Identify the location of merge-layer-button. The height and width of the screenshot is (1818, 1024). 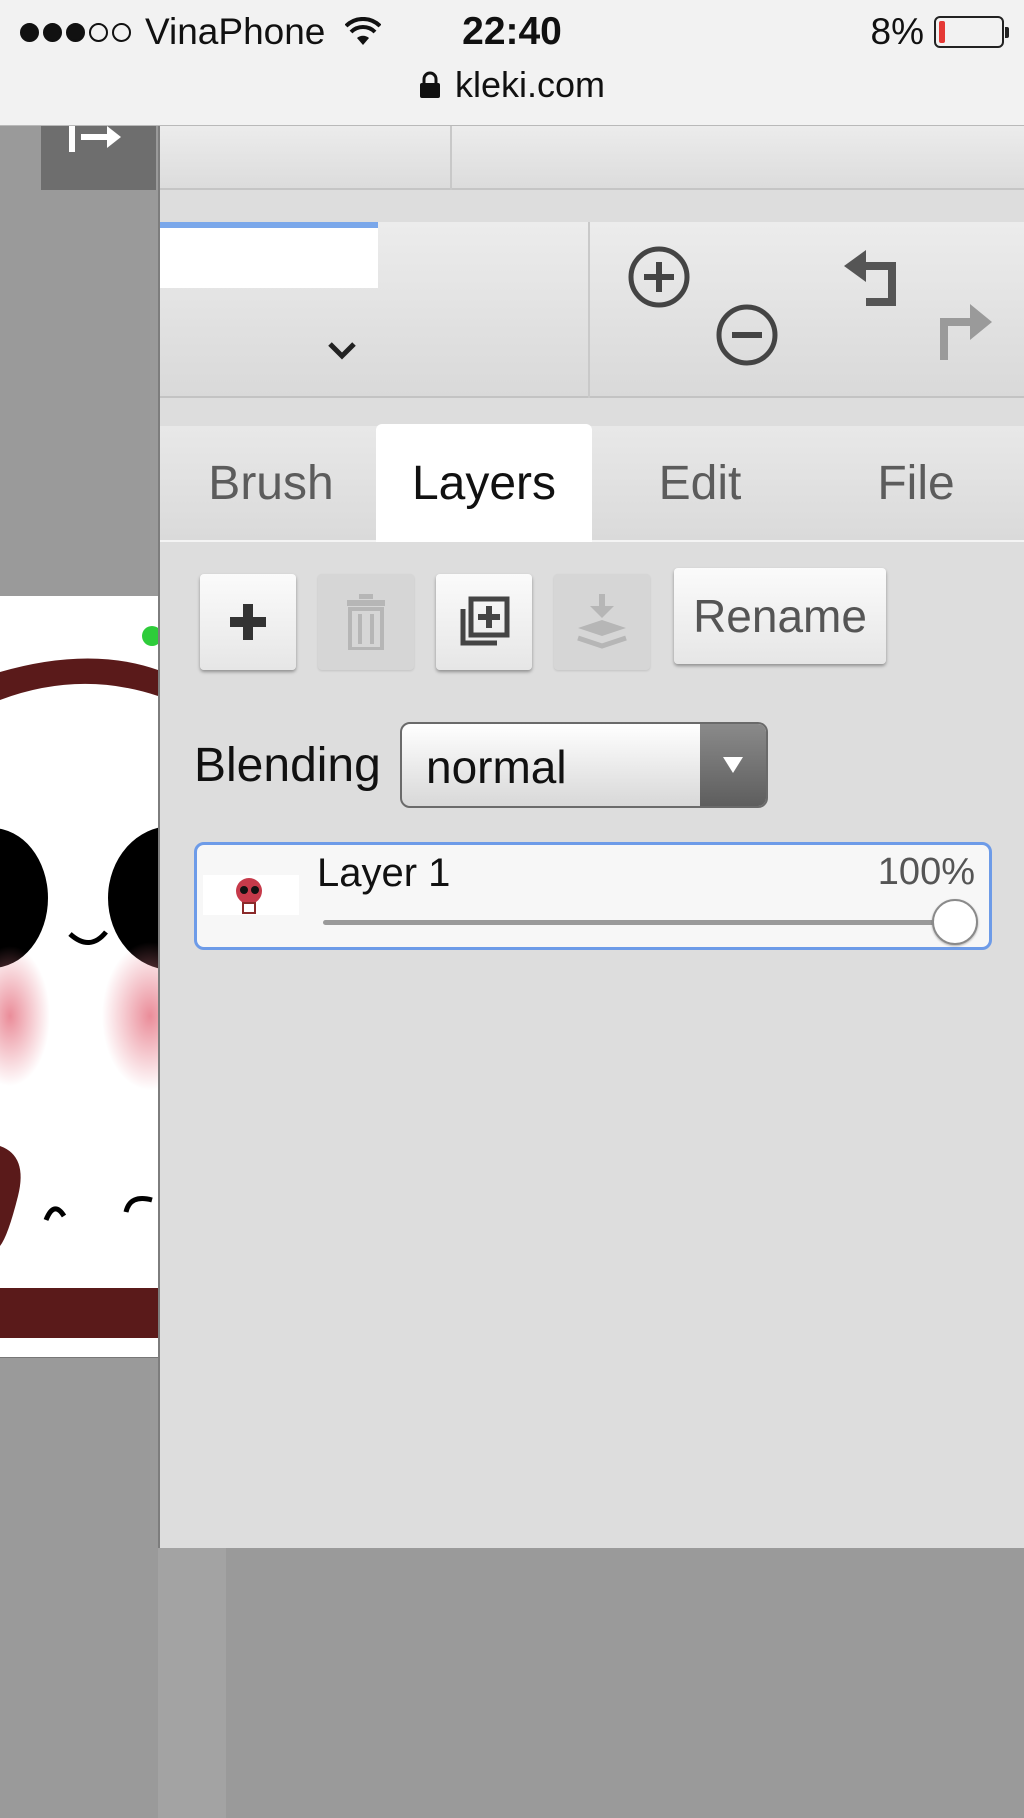
(602, 622).